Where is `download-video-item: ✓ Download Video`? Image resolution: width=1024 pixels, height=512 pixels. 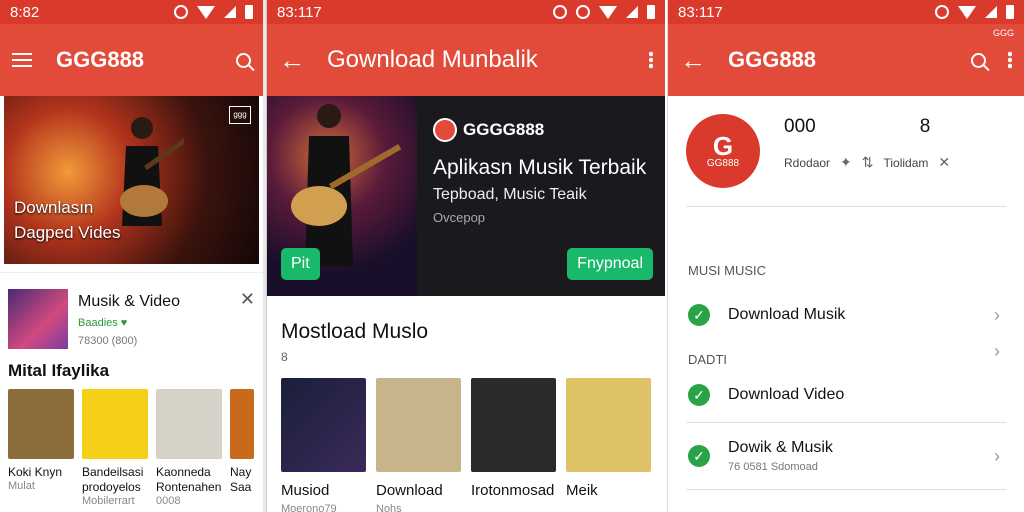 download-video-item: ✓ Download Video is located at coordinates (846, 395).